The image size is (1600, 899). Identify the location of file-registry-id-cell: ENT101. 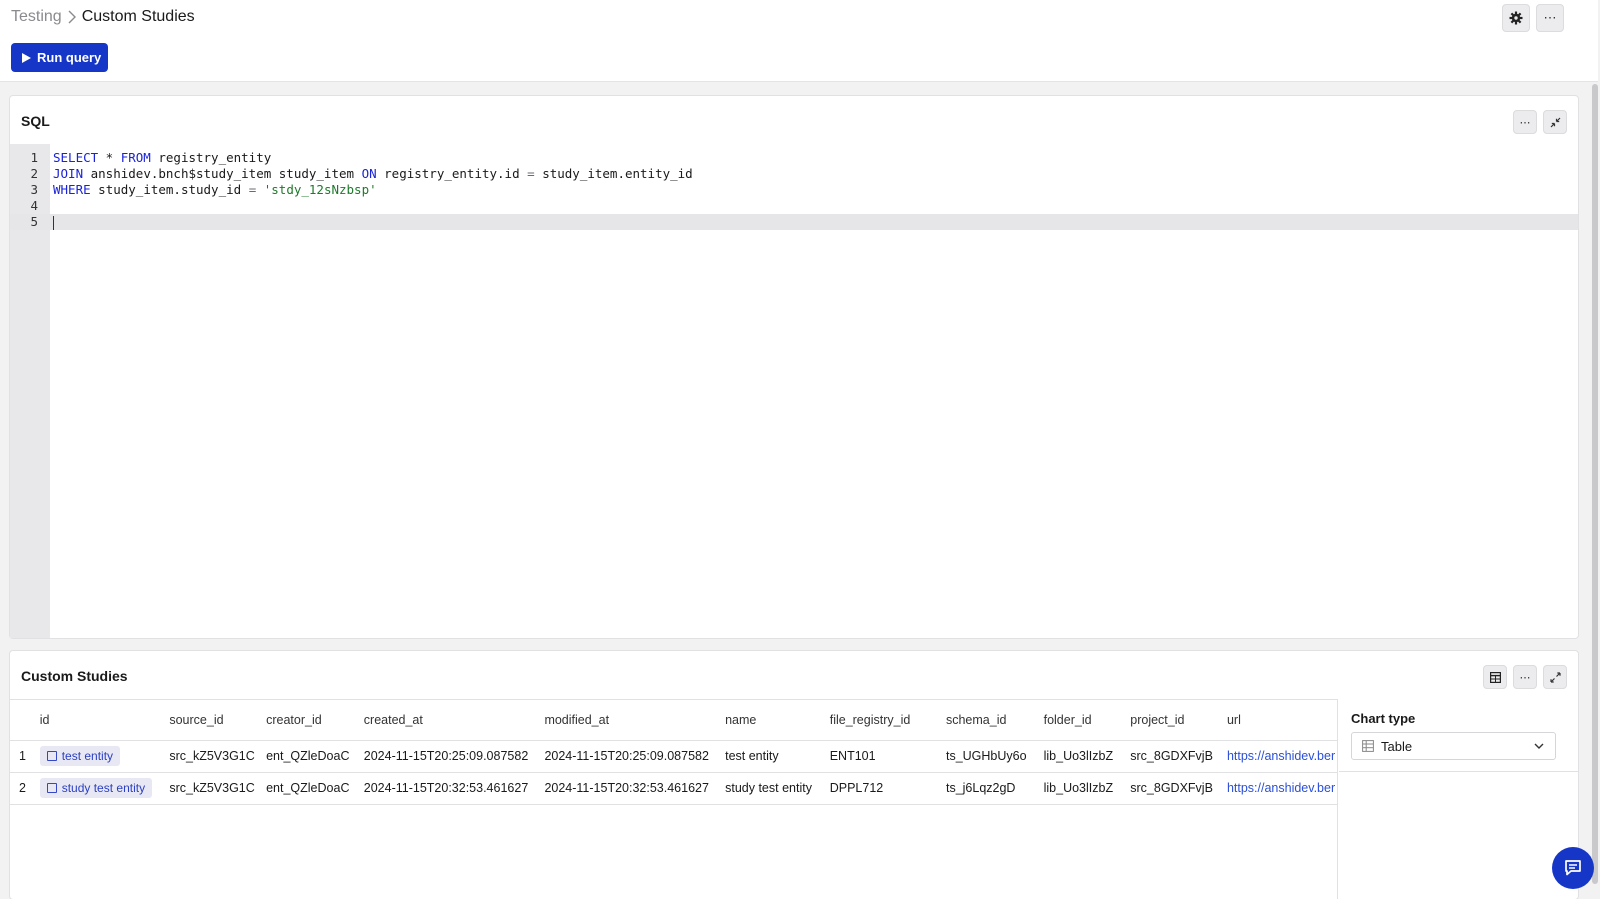
(887, 756).